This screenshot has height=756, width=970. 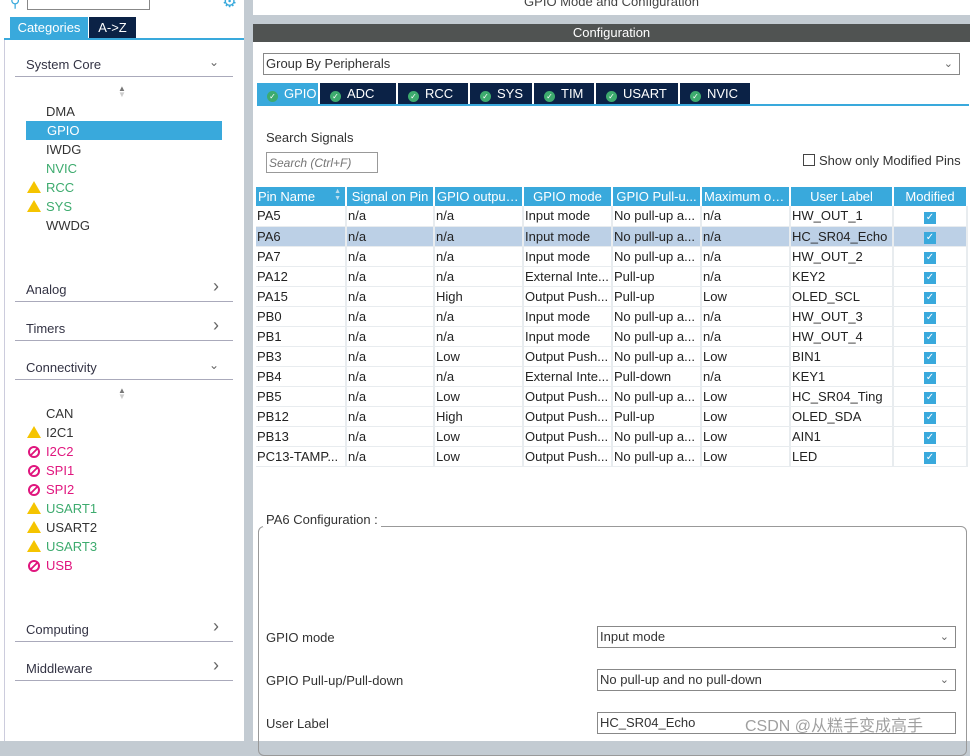 I want to click on peripheral-dma: DMA, so click(x=60, y=111).